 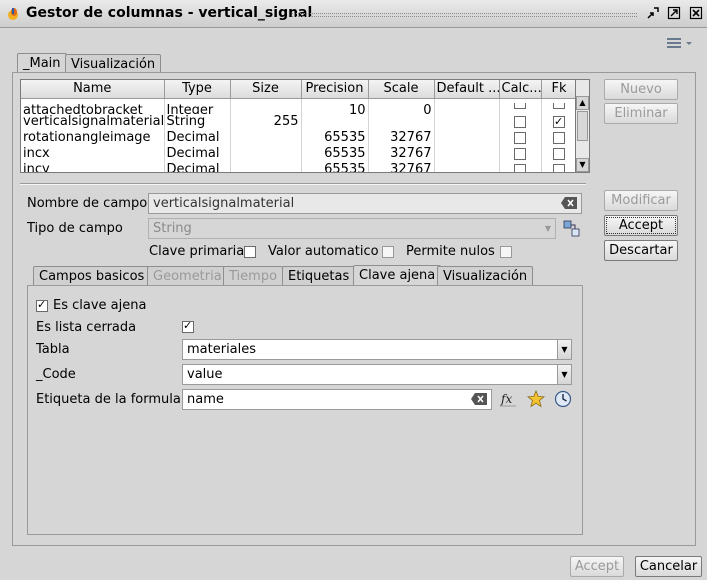 I want to click on permite-nulos-checkbox, so click(x=506, y=252).